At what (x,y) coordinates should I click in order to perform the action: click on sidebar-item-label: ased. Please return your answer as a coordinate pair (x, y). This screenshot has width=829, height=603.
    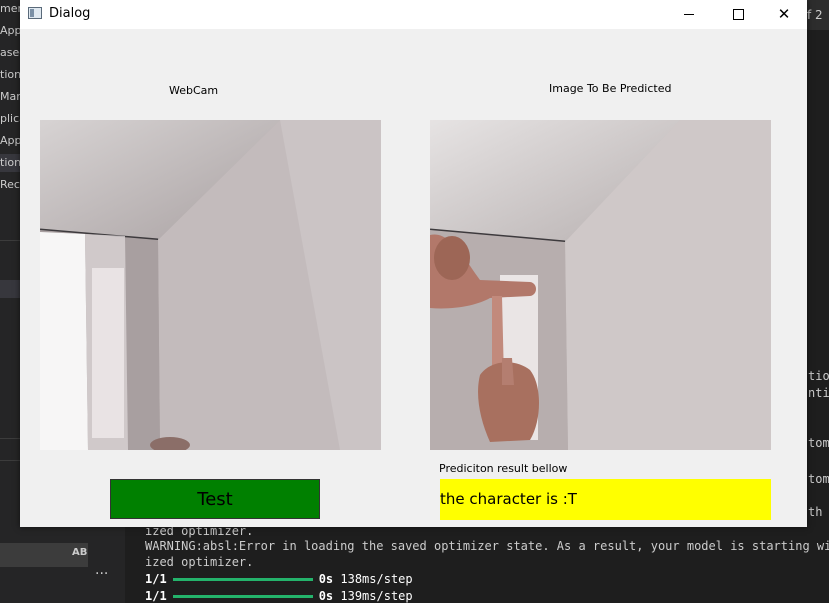
    Looking at the image, I should click on (10, 52).